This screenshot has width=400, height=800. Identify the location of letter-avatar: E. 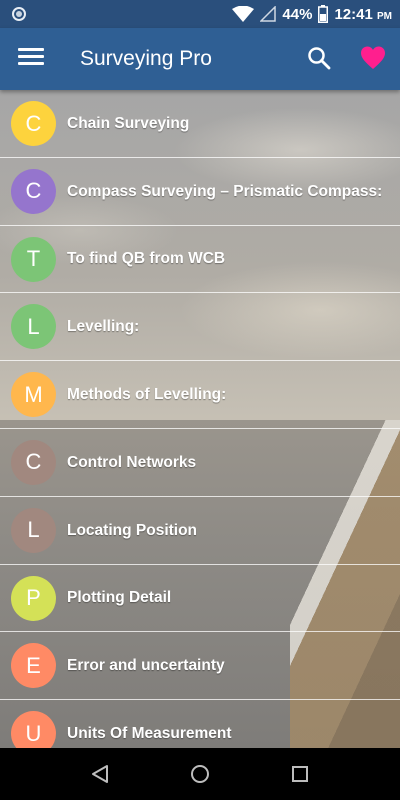
(33, 666).